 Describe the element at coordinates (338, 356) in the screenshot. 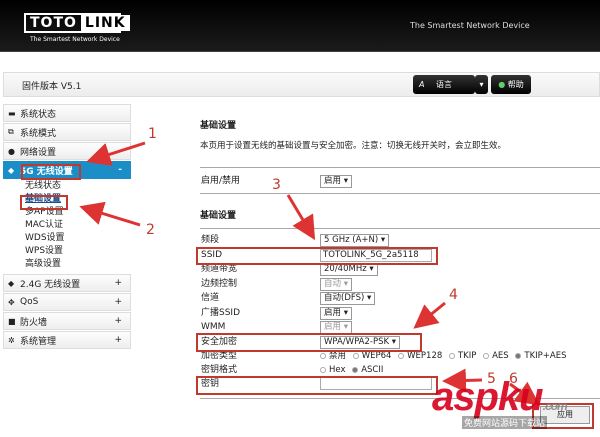

I see `radio-label: 禁用` at that location.